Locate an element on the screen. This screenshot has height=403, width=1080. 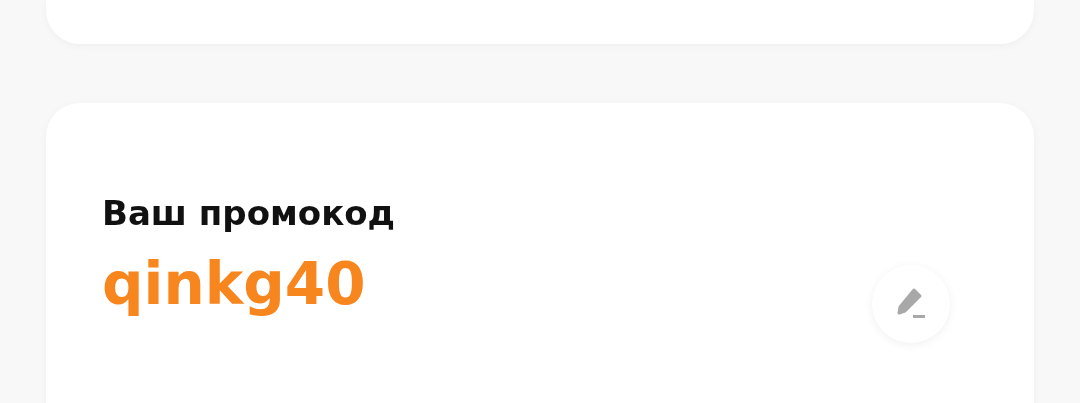
promo-label: Ваш промокод is located at coordinates (249, 213).